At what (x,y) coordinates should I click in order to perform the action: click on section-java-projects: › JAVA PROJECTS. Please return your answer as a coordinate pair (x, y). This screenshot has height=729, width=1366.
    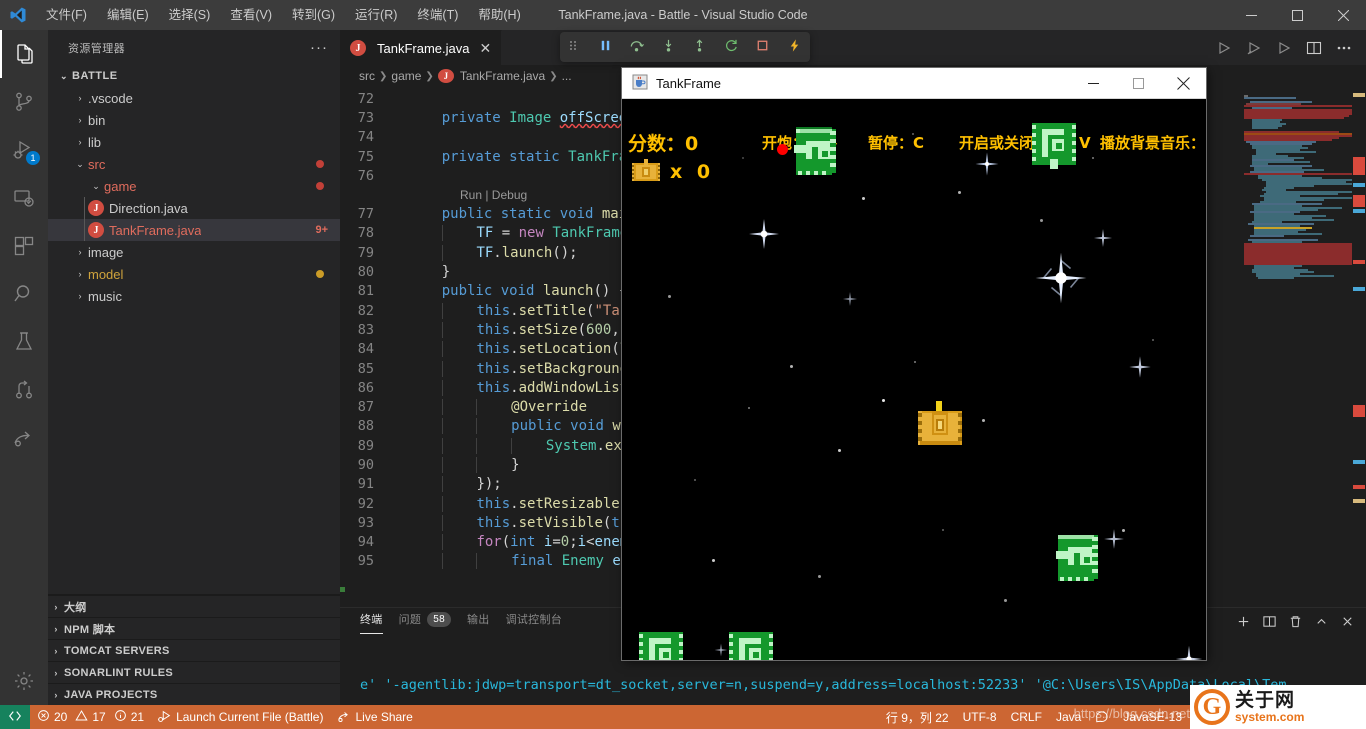
    Looking at the image, I should click on (194, 694).